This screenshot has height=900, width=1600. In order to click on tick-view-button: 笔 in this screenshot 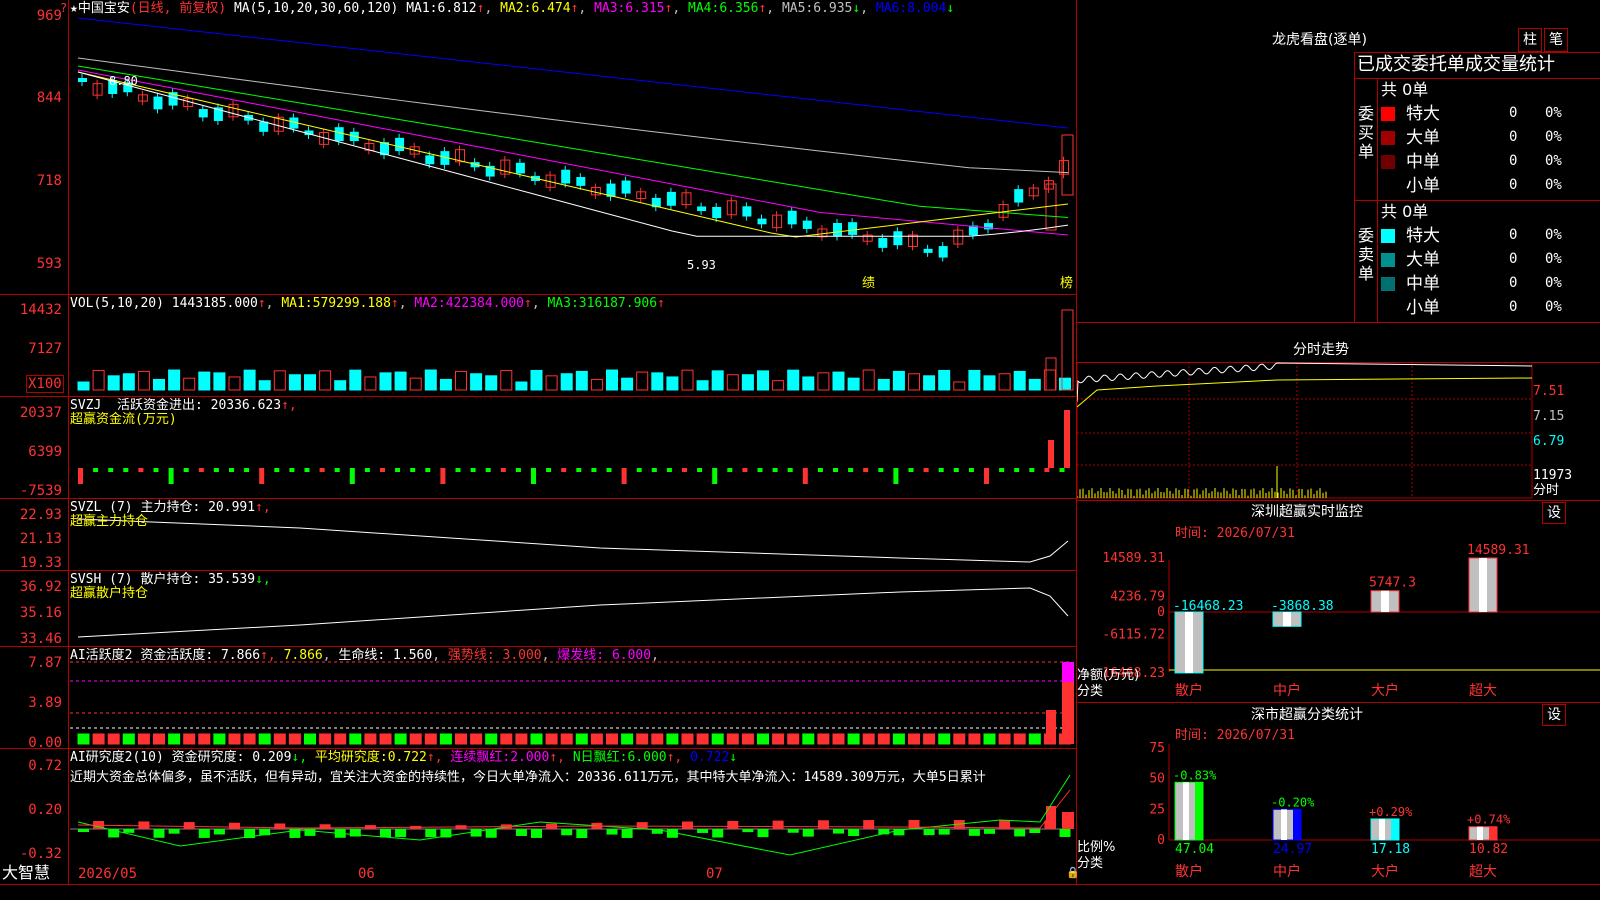, I will do `click(1556, 40)`.